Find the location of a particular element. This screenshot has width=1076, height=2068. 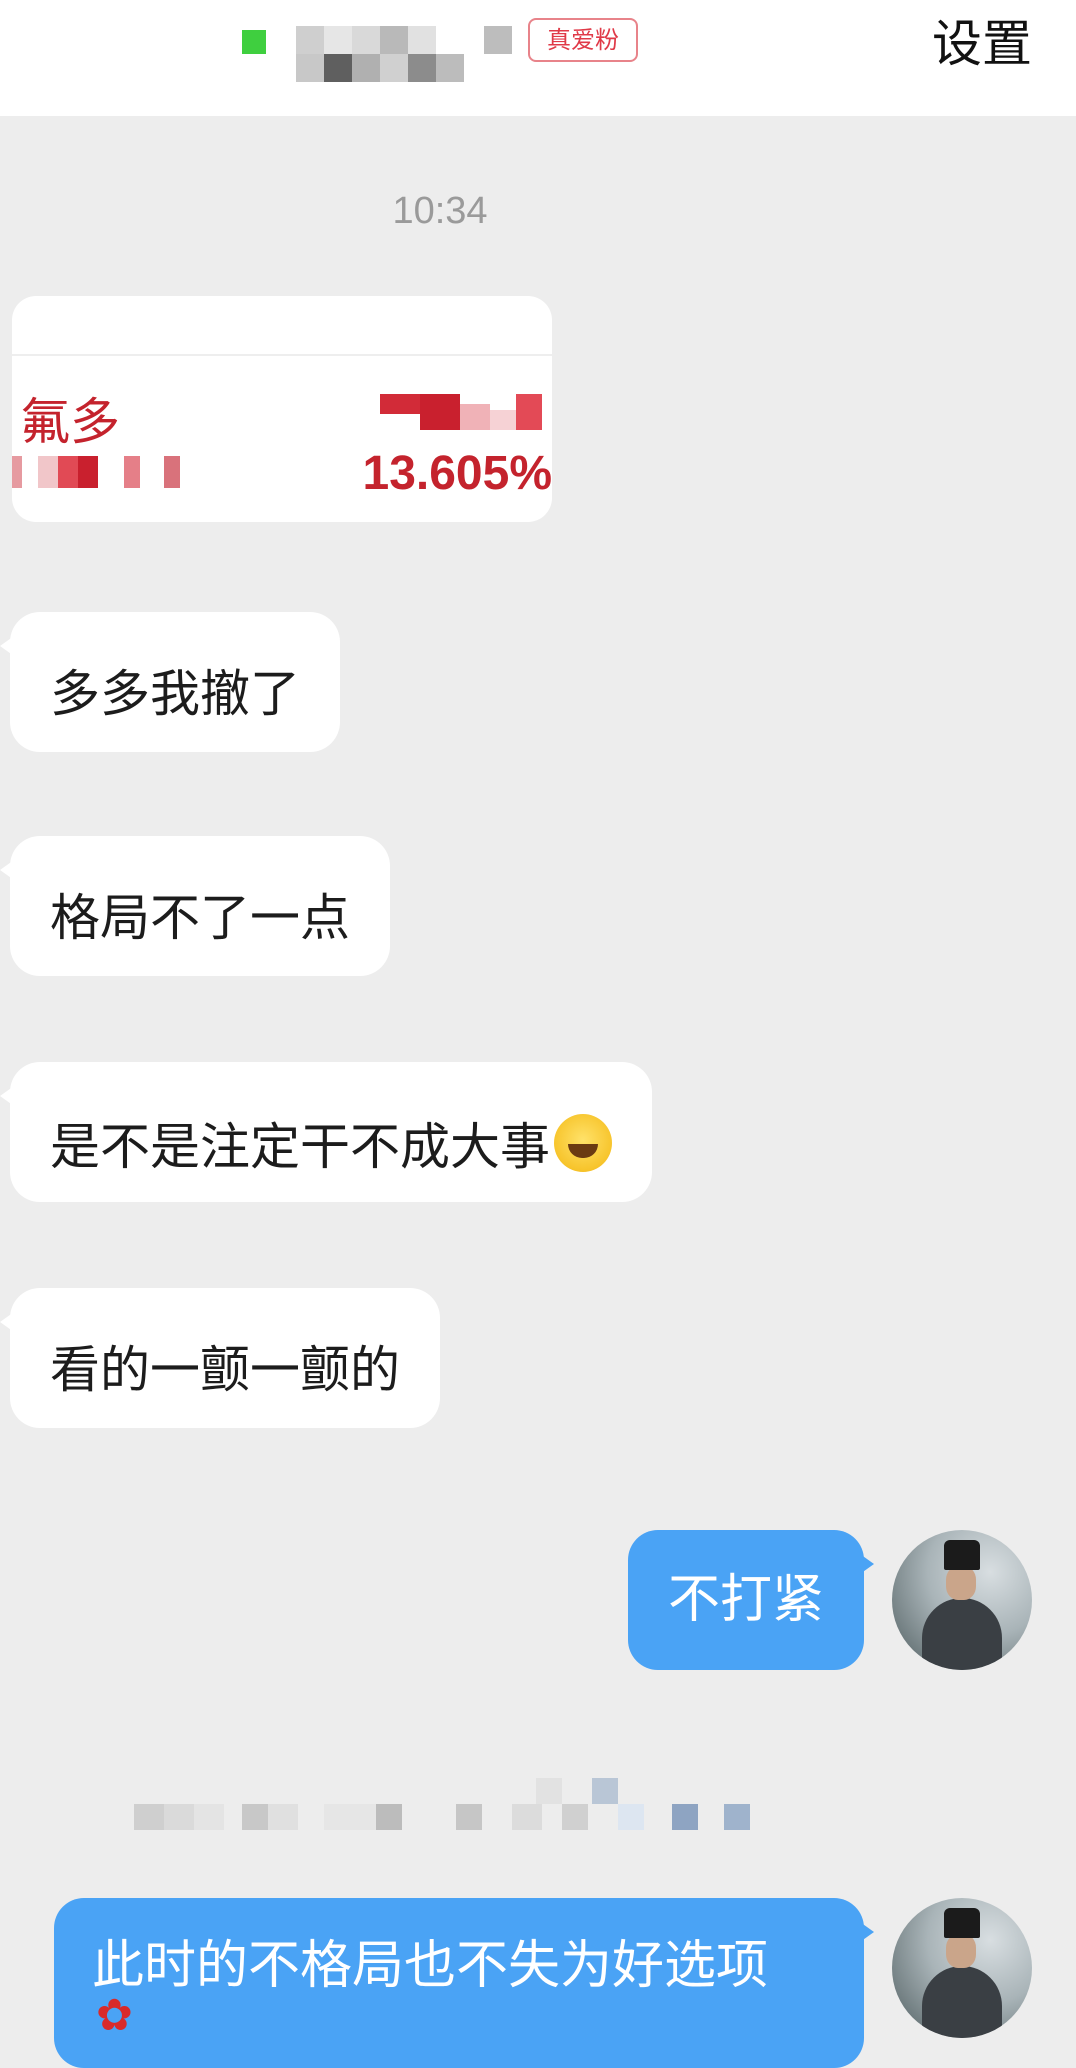

message-text: 多多我撤了 is located at coordinates (175, 694).